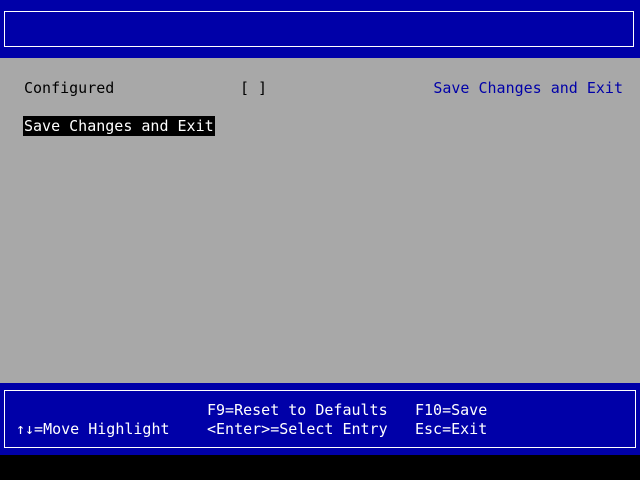 Image resolution: width=640 pixels, height=480 pixels. What do you see at coordinates (297, 429) in the screenshot?
I see `select-entry-hint: <Enter>=Select Entry` at bounding box center [297, 429].